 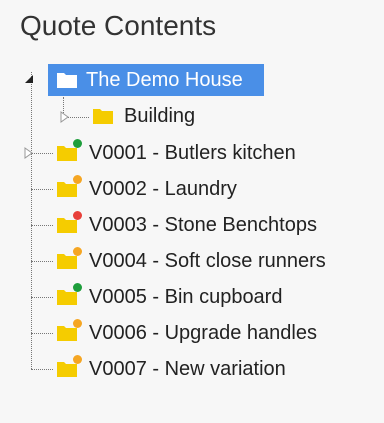 What do you see at coordinates (42, 153) in the screenshot?
I see `tree-v1-hline` at bounding box center [42, 153].